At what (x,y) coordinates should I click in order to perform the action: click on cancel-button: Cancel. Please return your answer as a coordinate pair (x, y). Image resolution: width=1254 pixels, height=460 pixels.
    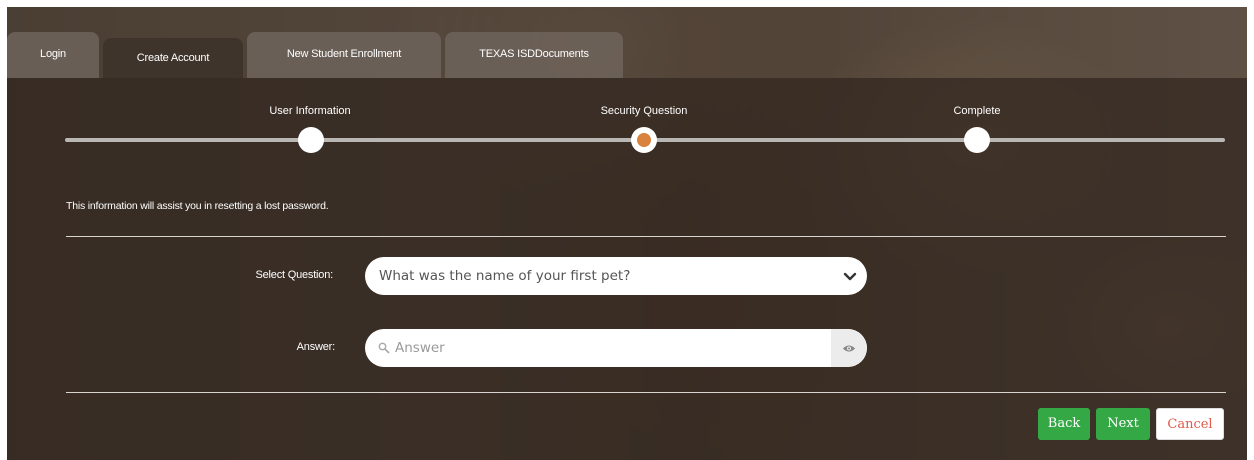
    Looking at the image, I should click on (1190, 424).